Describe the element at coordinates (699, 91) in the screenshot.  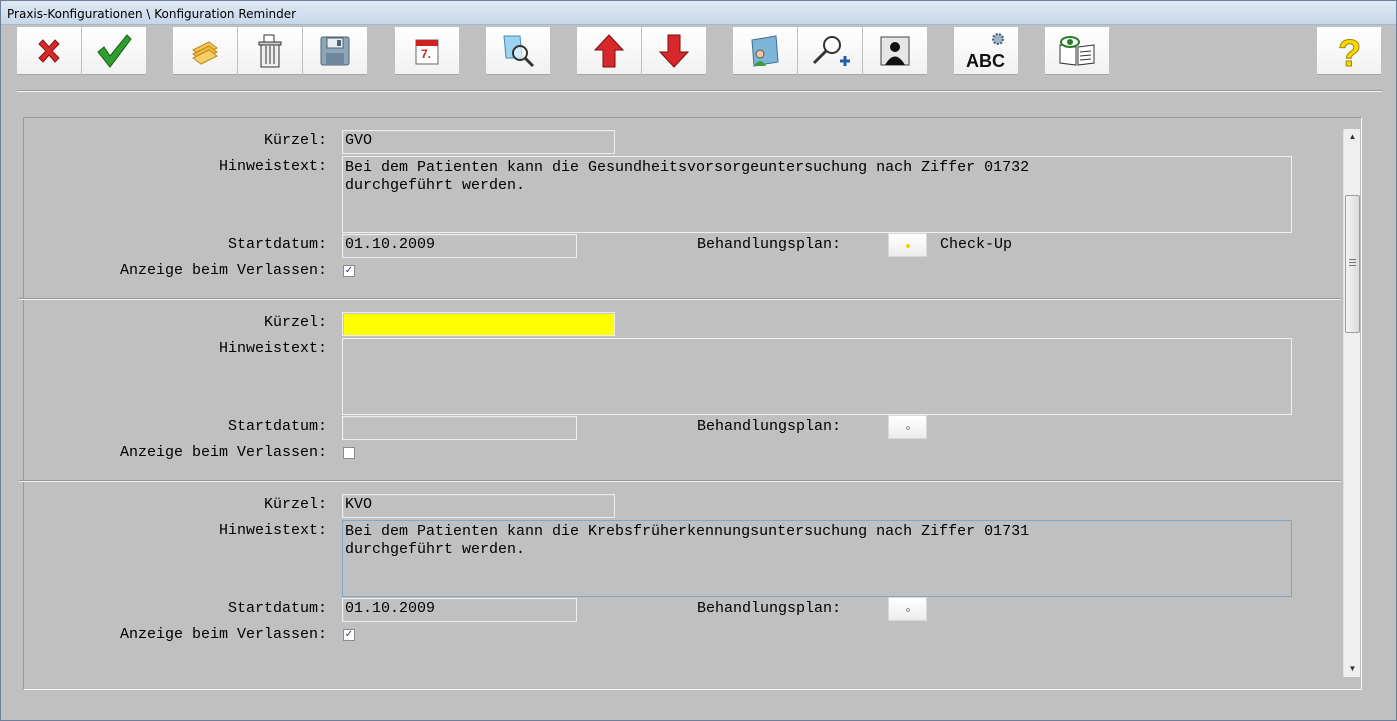
I see `toolbar-separator` at that location.